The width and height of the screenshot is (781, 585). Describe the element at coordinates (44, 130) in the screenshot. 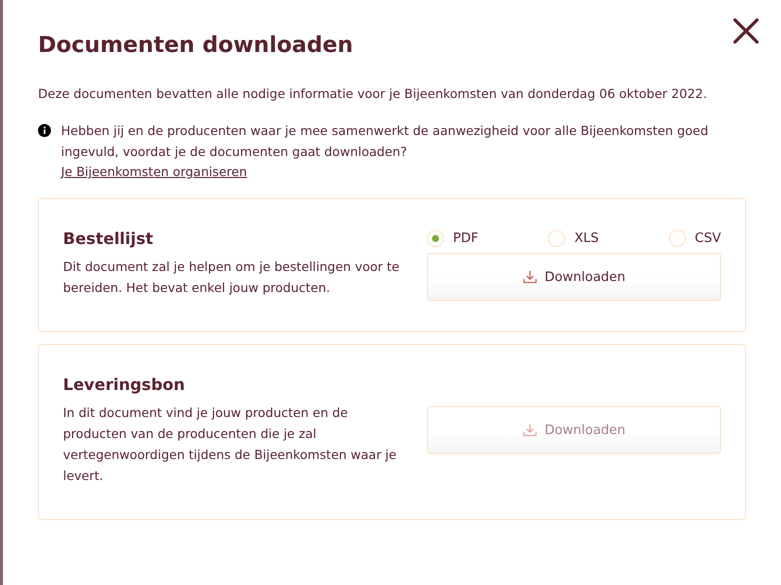

I see `info-icon` at that location.